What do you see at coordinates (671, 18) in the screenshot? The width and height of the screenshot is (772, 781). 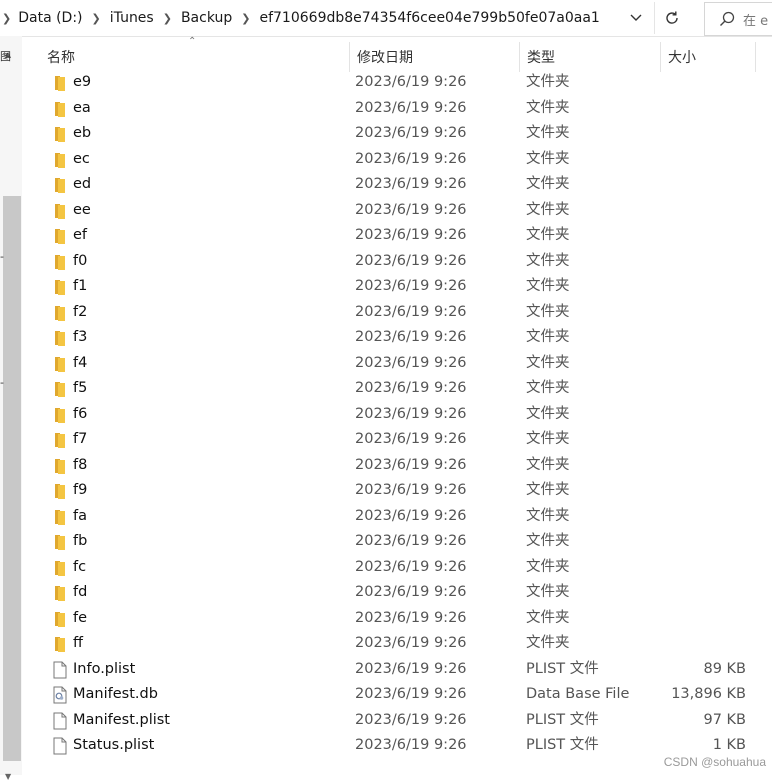 I see `refresh-button` at bounding box center [671, 18].